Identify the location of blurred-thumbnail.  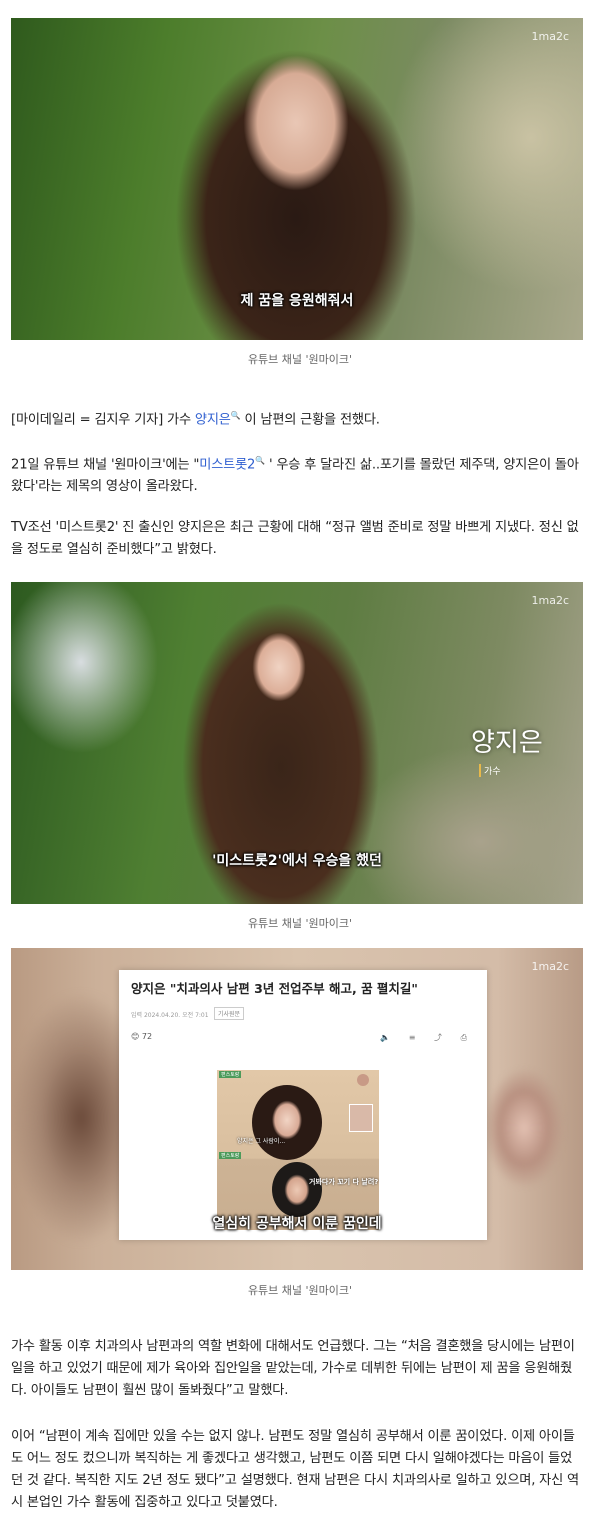
(524, 1133).